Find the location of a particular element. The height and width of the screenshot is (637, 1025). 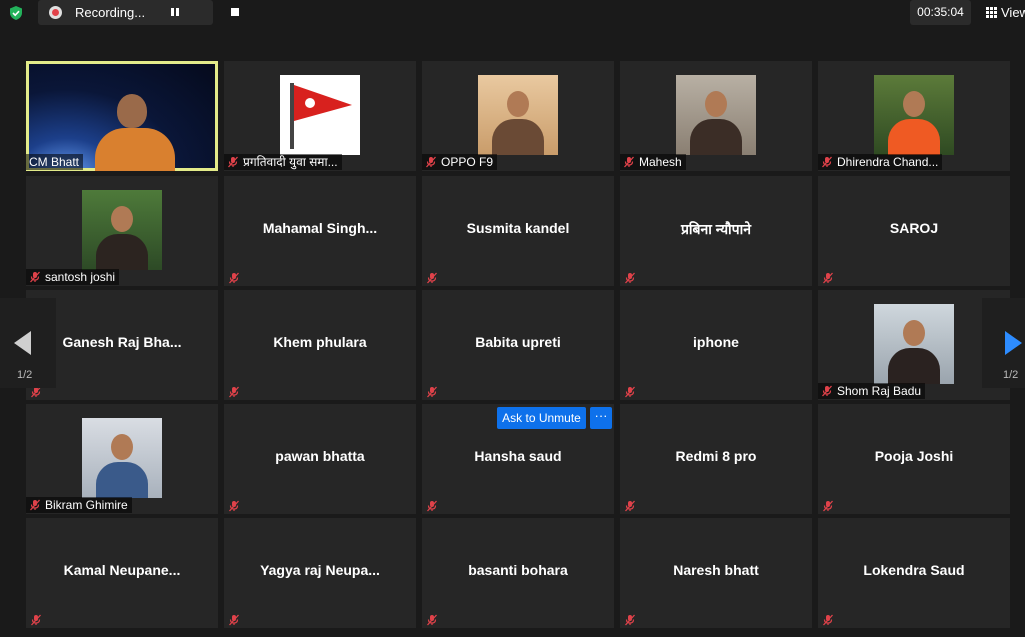

shield-check-icon is located at coordinates (16, 13).